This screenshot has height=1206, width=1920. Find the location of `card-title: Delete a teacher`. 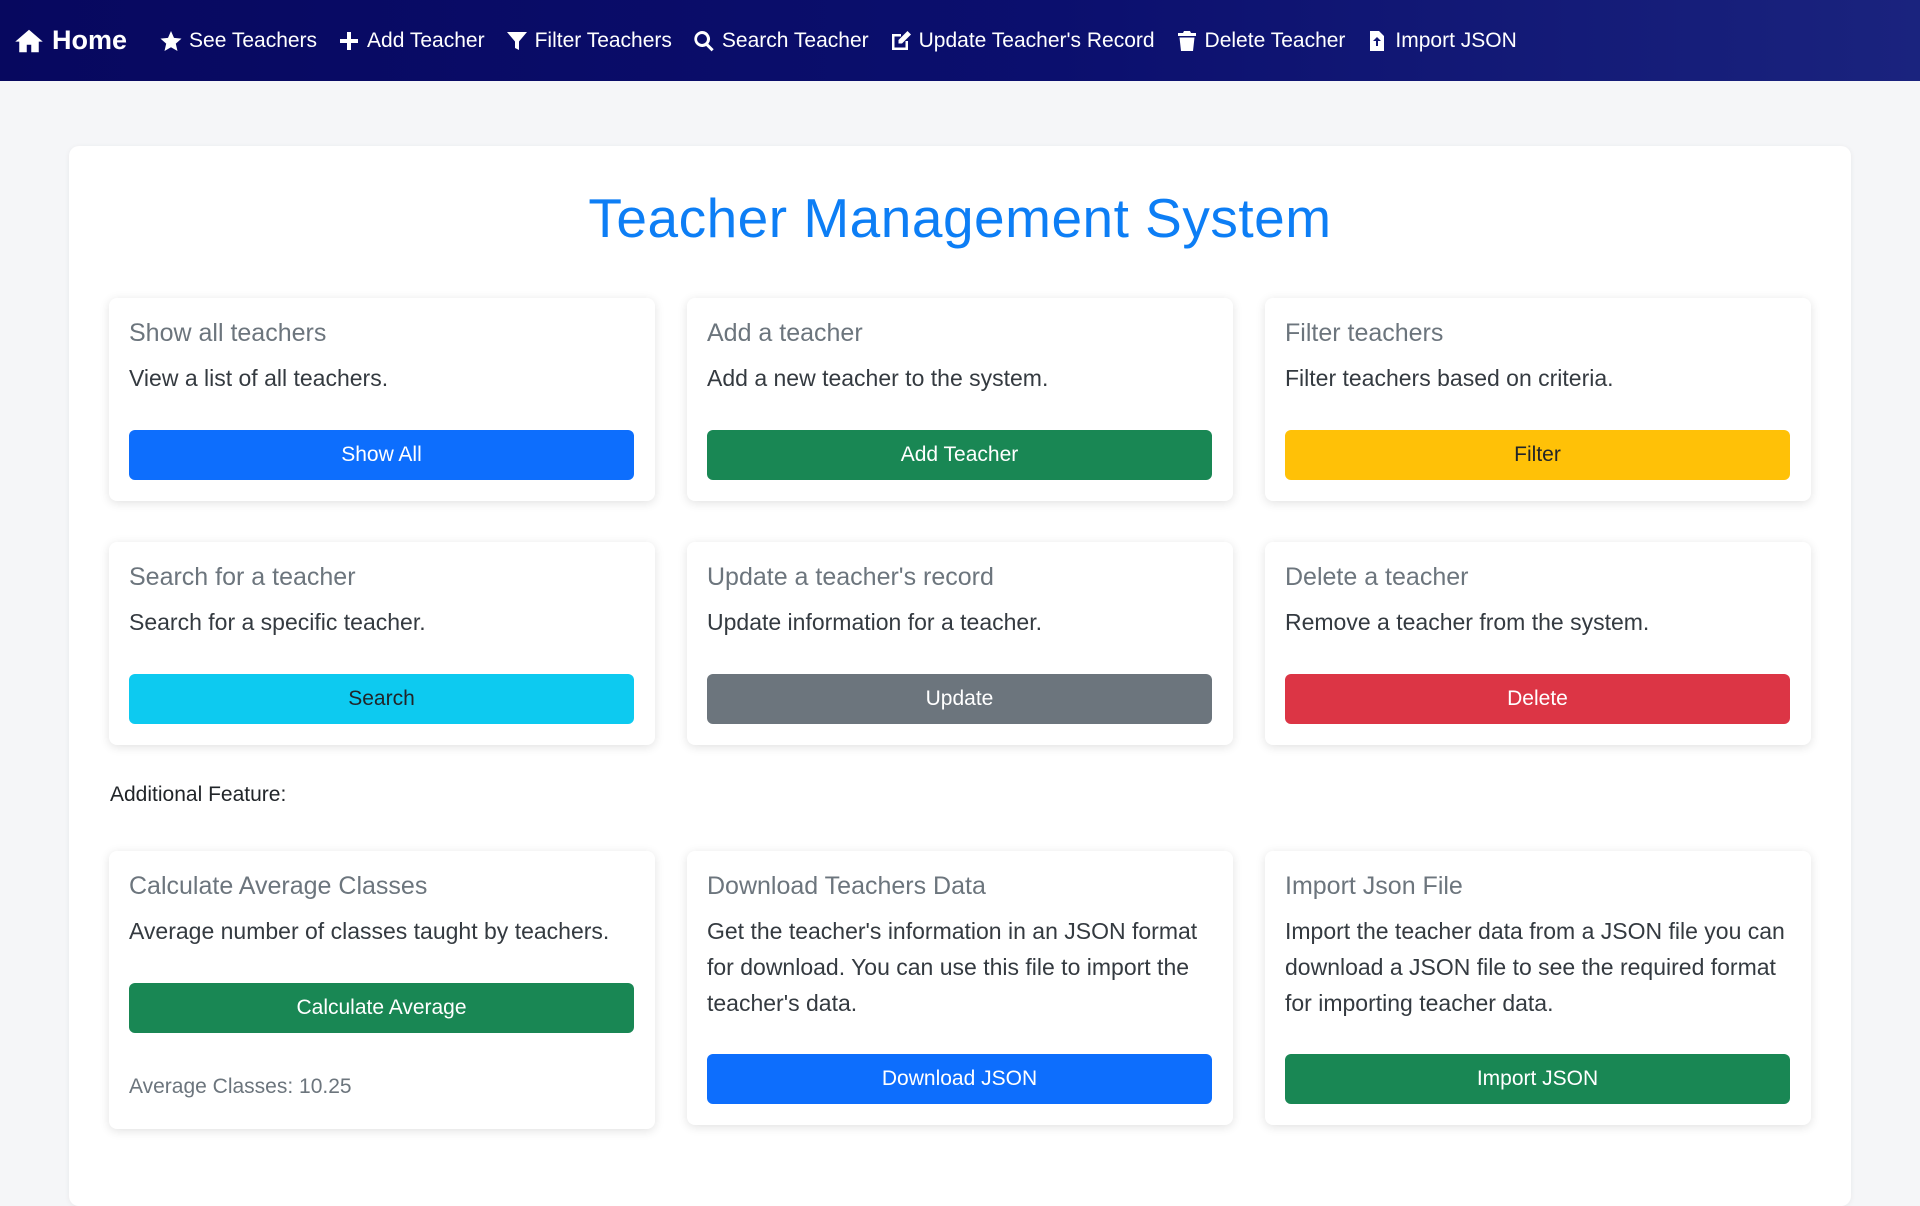

card-title: Delete a teacher is located at coordinates (1377, 577).